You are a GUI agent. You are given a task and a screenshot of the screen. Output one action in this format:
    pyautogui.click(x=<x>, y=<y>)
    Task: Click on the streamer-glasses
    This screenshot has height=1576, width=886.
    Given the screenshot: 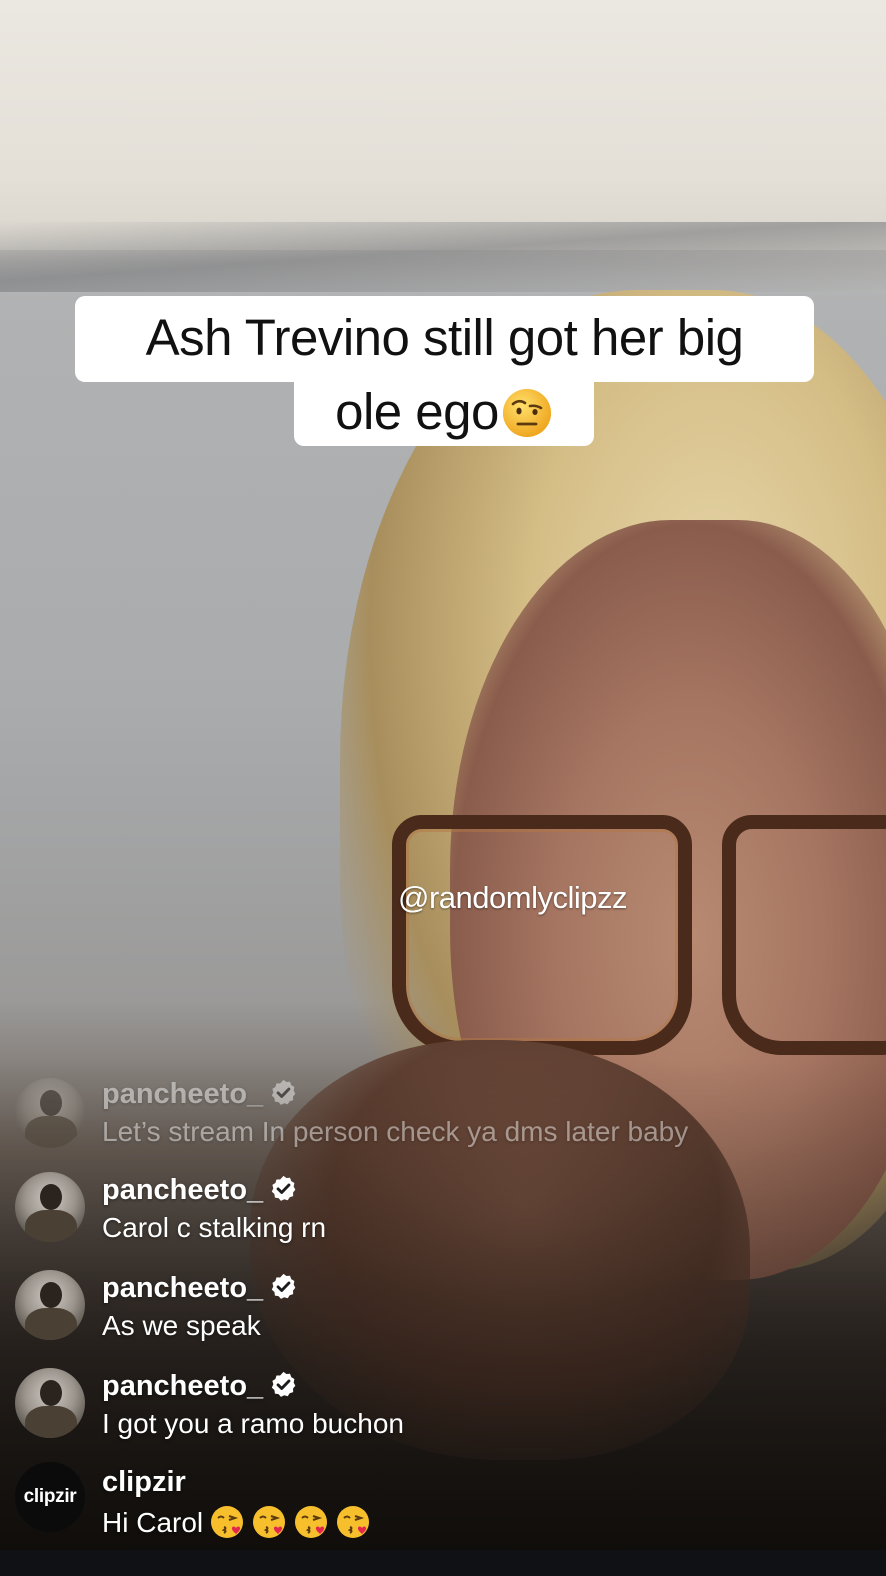 What is the action you would take?
    pyautogui.click(x=639, y=940)
    